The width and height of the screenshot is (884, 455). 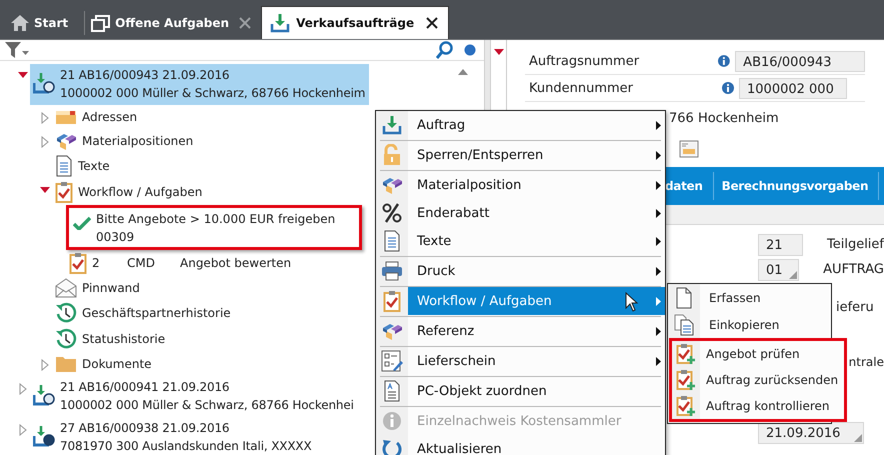 What do you see at coordinates (101, 23) in the screenshot?
I see `windows-icon` at bounding box center [101, 23].